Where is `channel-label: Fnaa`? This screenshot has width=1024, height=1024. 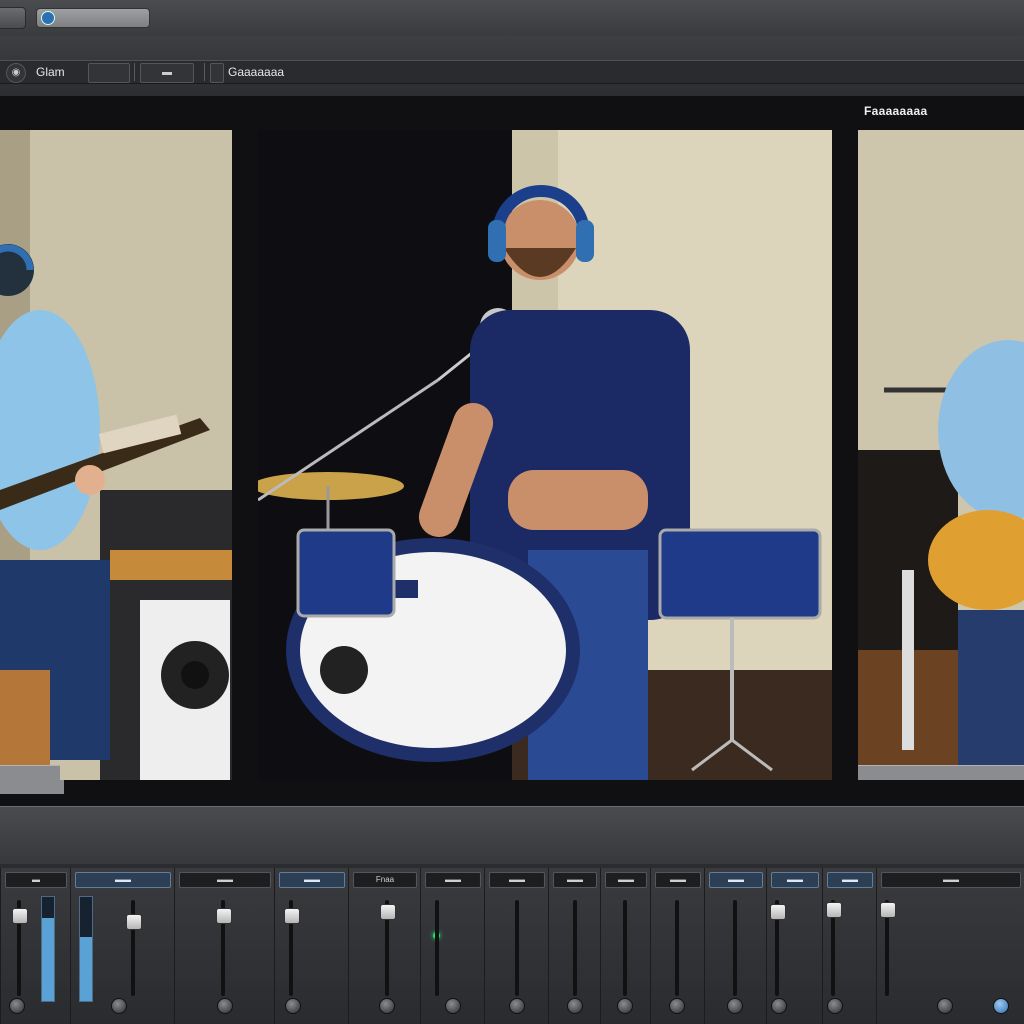
channel-label: Fnaa is located at coordinates (385, 880).